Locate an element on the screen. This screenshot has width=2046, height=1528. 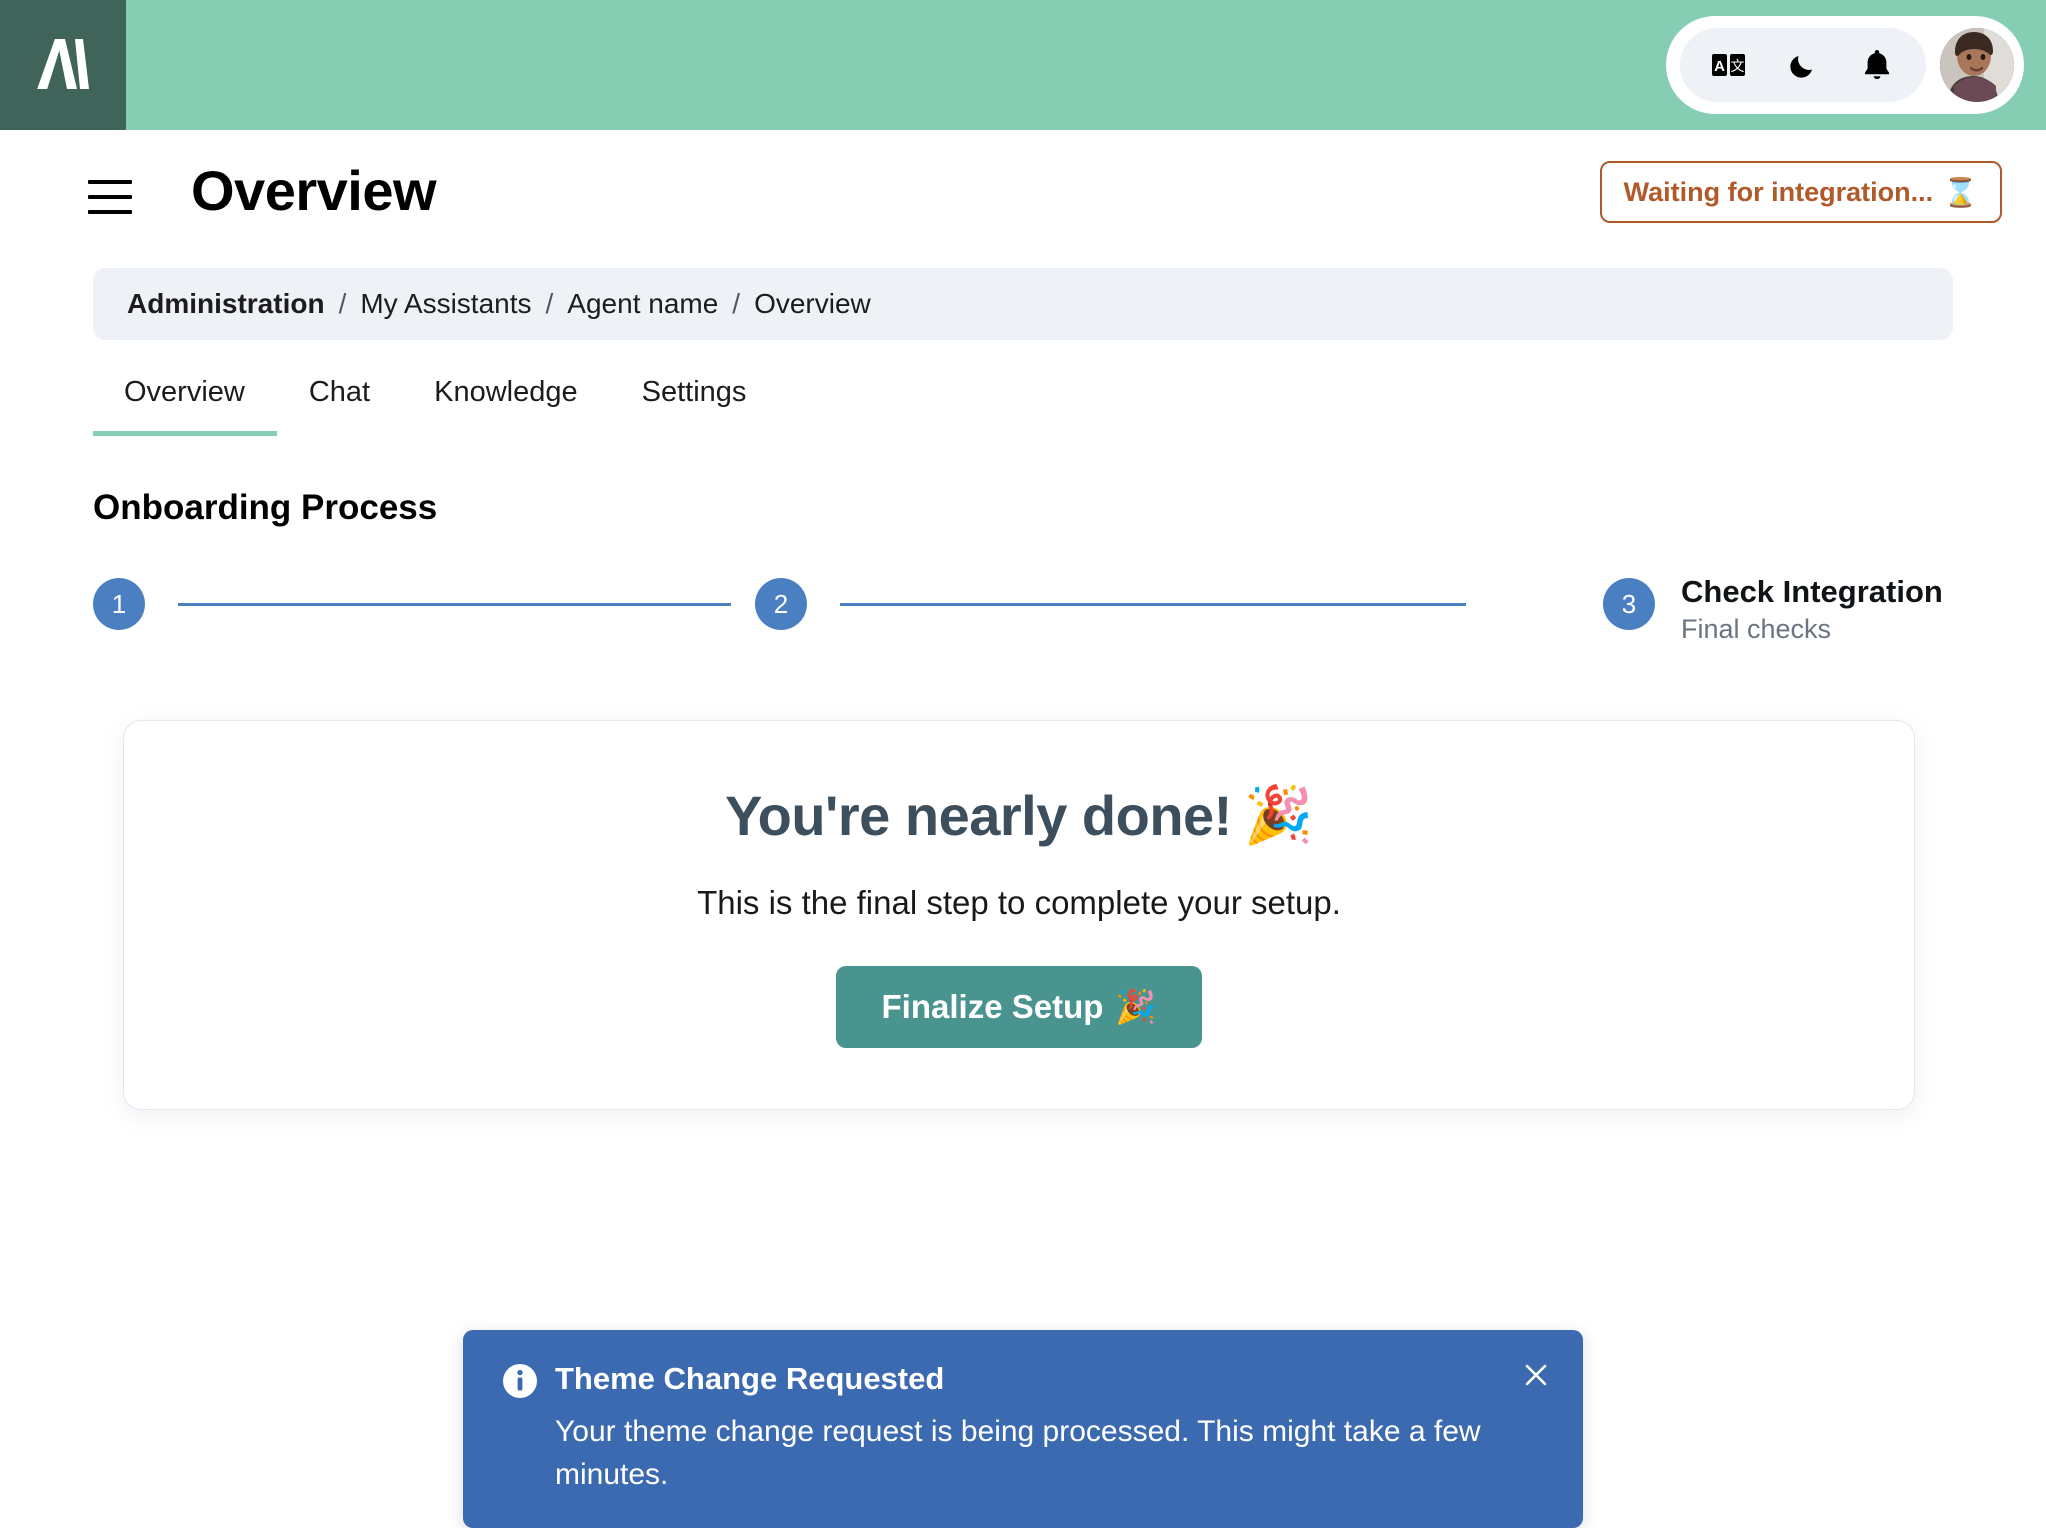
icon-group: A 文 is located at coordinates (1803, 65).